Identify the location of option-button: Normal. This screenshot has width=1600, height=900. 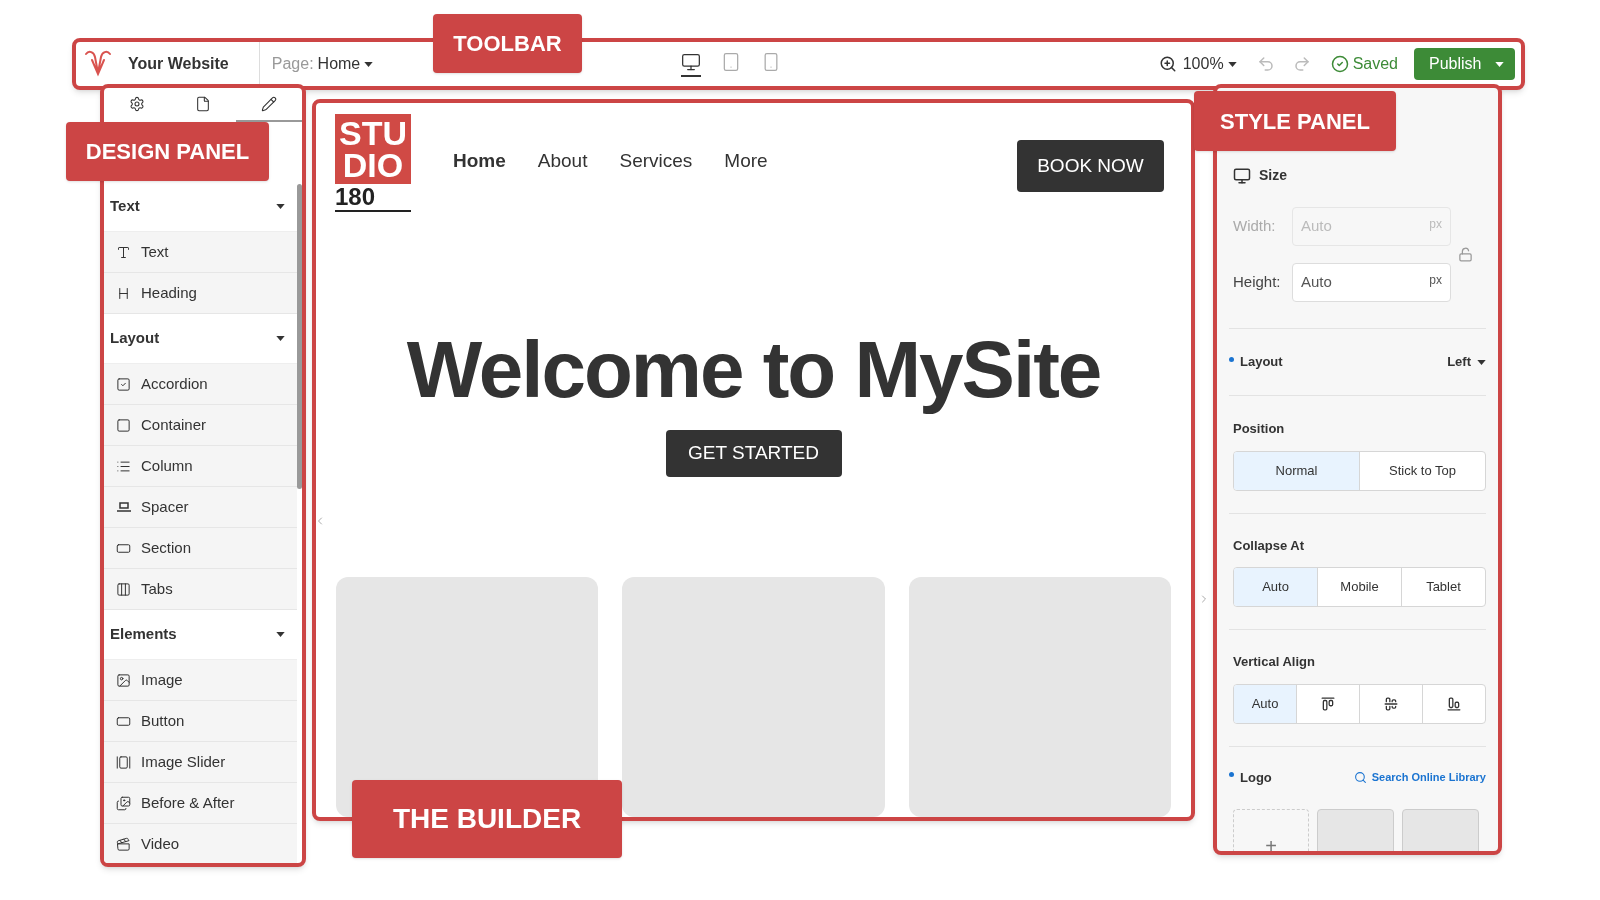
(1296, 470).